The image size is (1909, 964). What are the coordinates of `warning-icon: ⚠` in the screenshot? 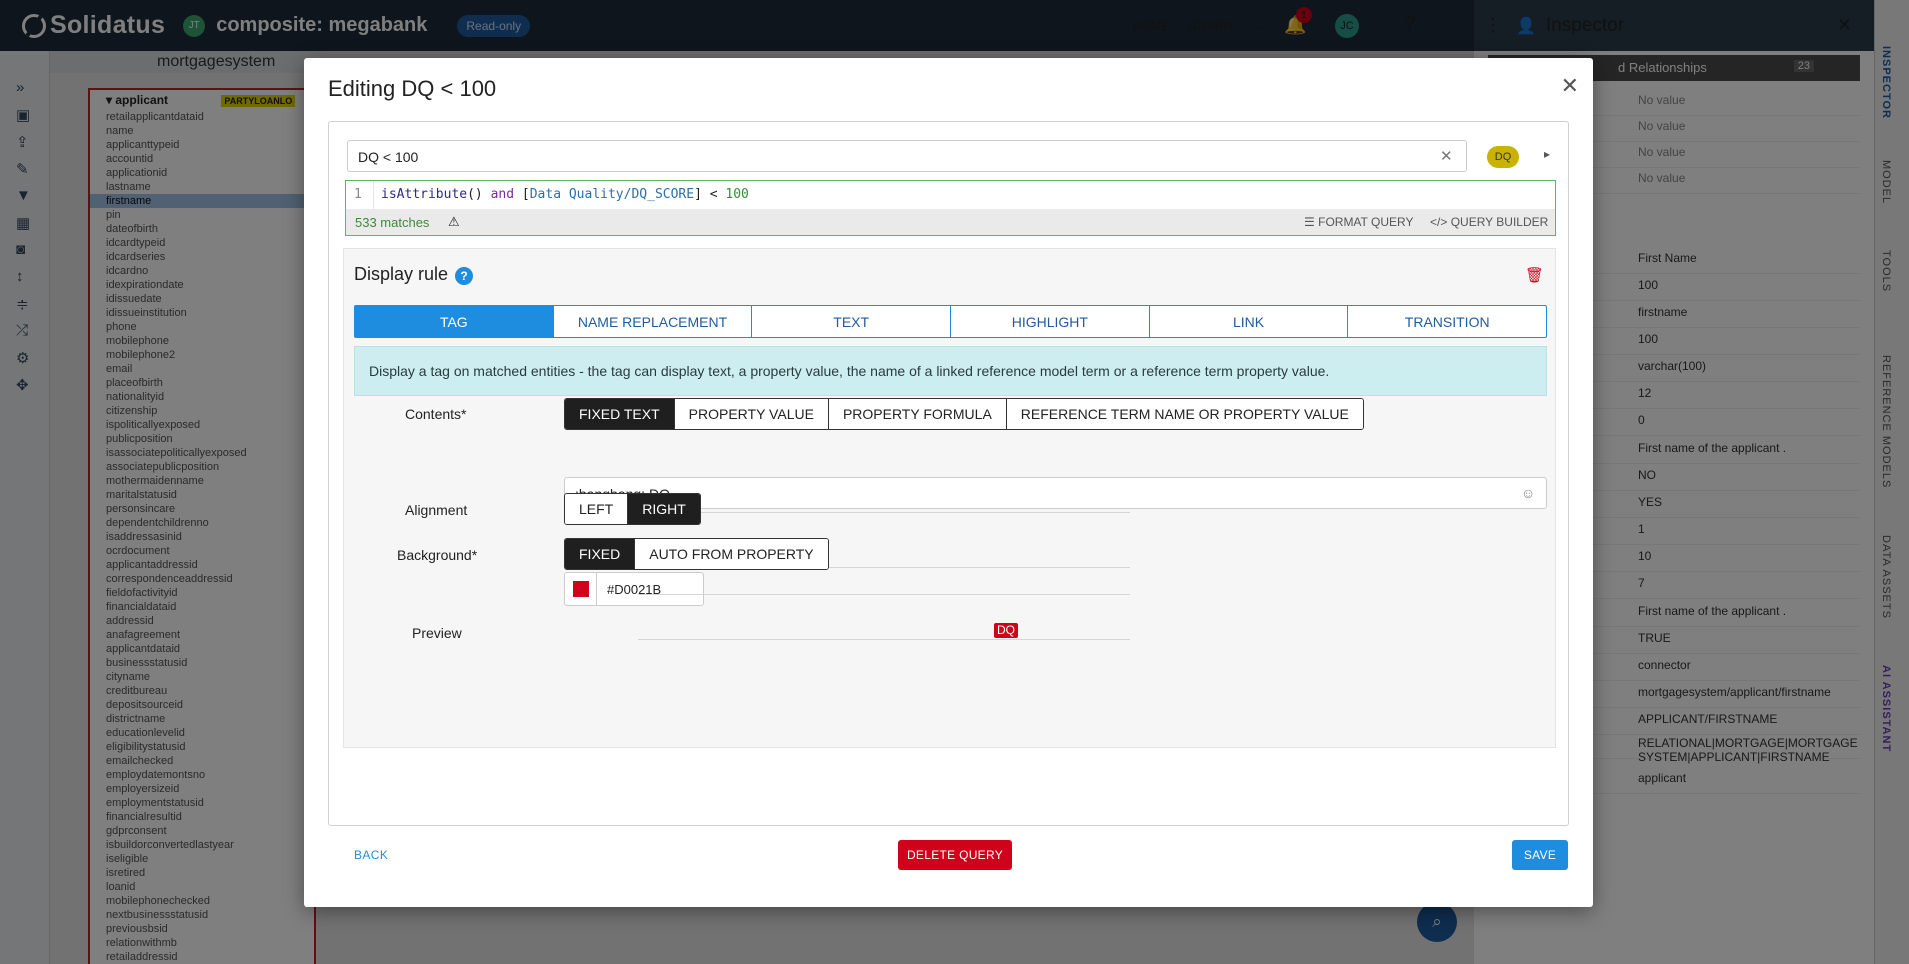 It's located at (454, 222).